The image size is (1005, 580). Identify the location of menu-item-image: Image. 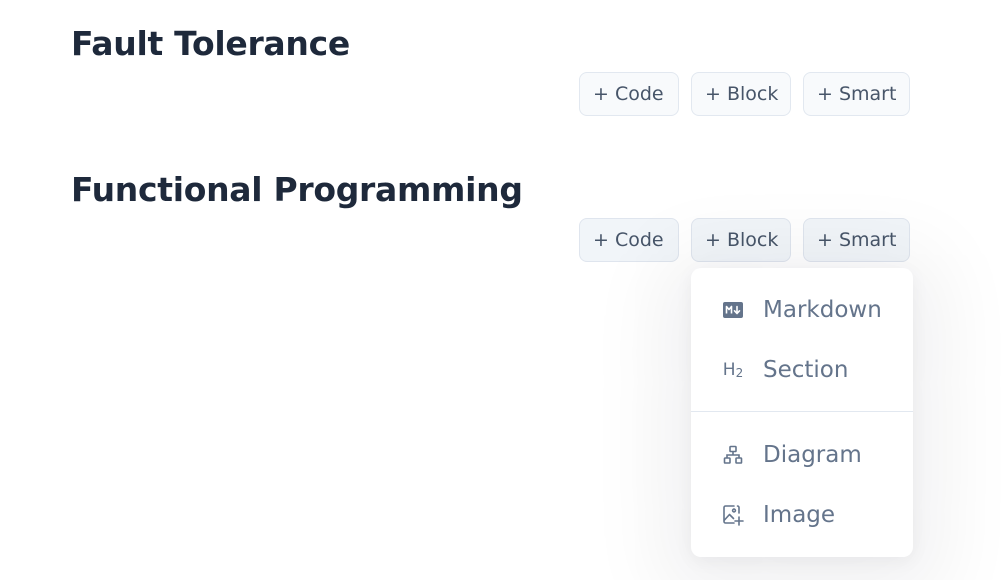
(802, 515).